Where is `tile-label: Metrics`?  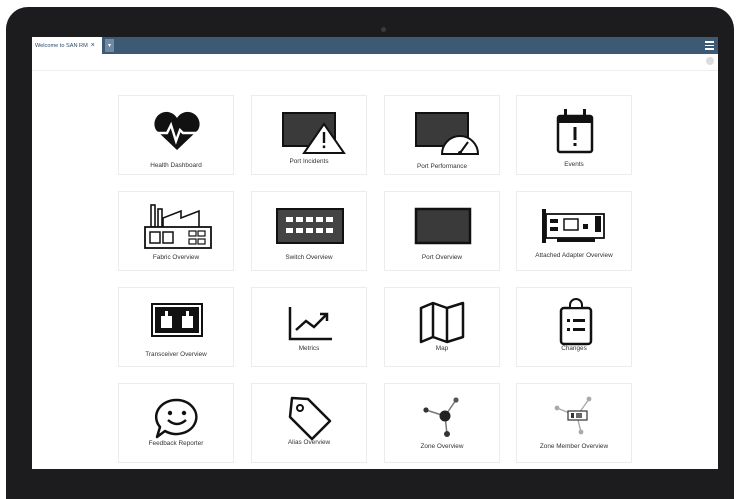 tile-label: Metrics is located at coordinates (309, 348).